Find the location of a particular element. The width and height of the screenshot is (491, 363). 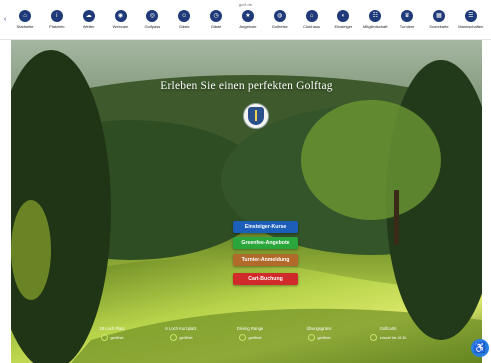

nav-item-label: Clubhaus is located at coordinates (312, 26).